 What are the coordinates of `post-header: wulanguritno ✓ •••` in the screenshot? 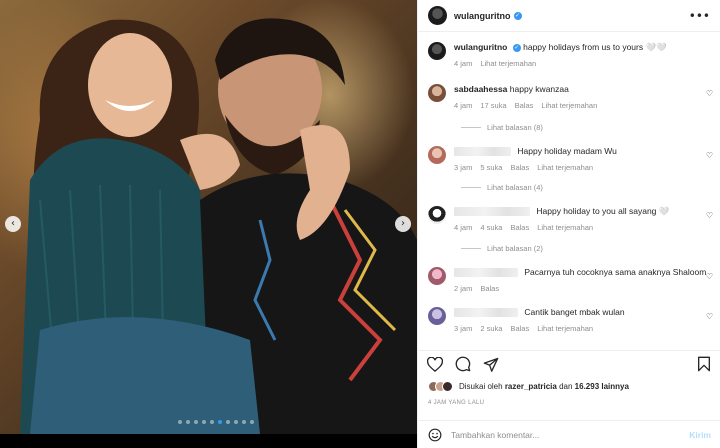 It's located at (569, 16).